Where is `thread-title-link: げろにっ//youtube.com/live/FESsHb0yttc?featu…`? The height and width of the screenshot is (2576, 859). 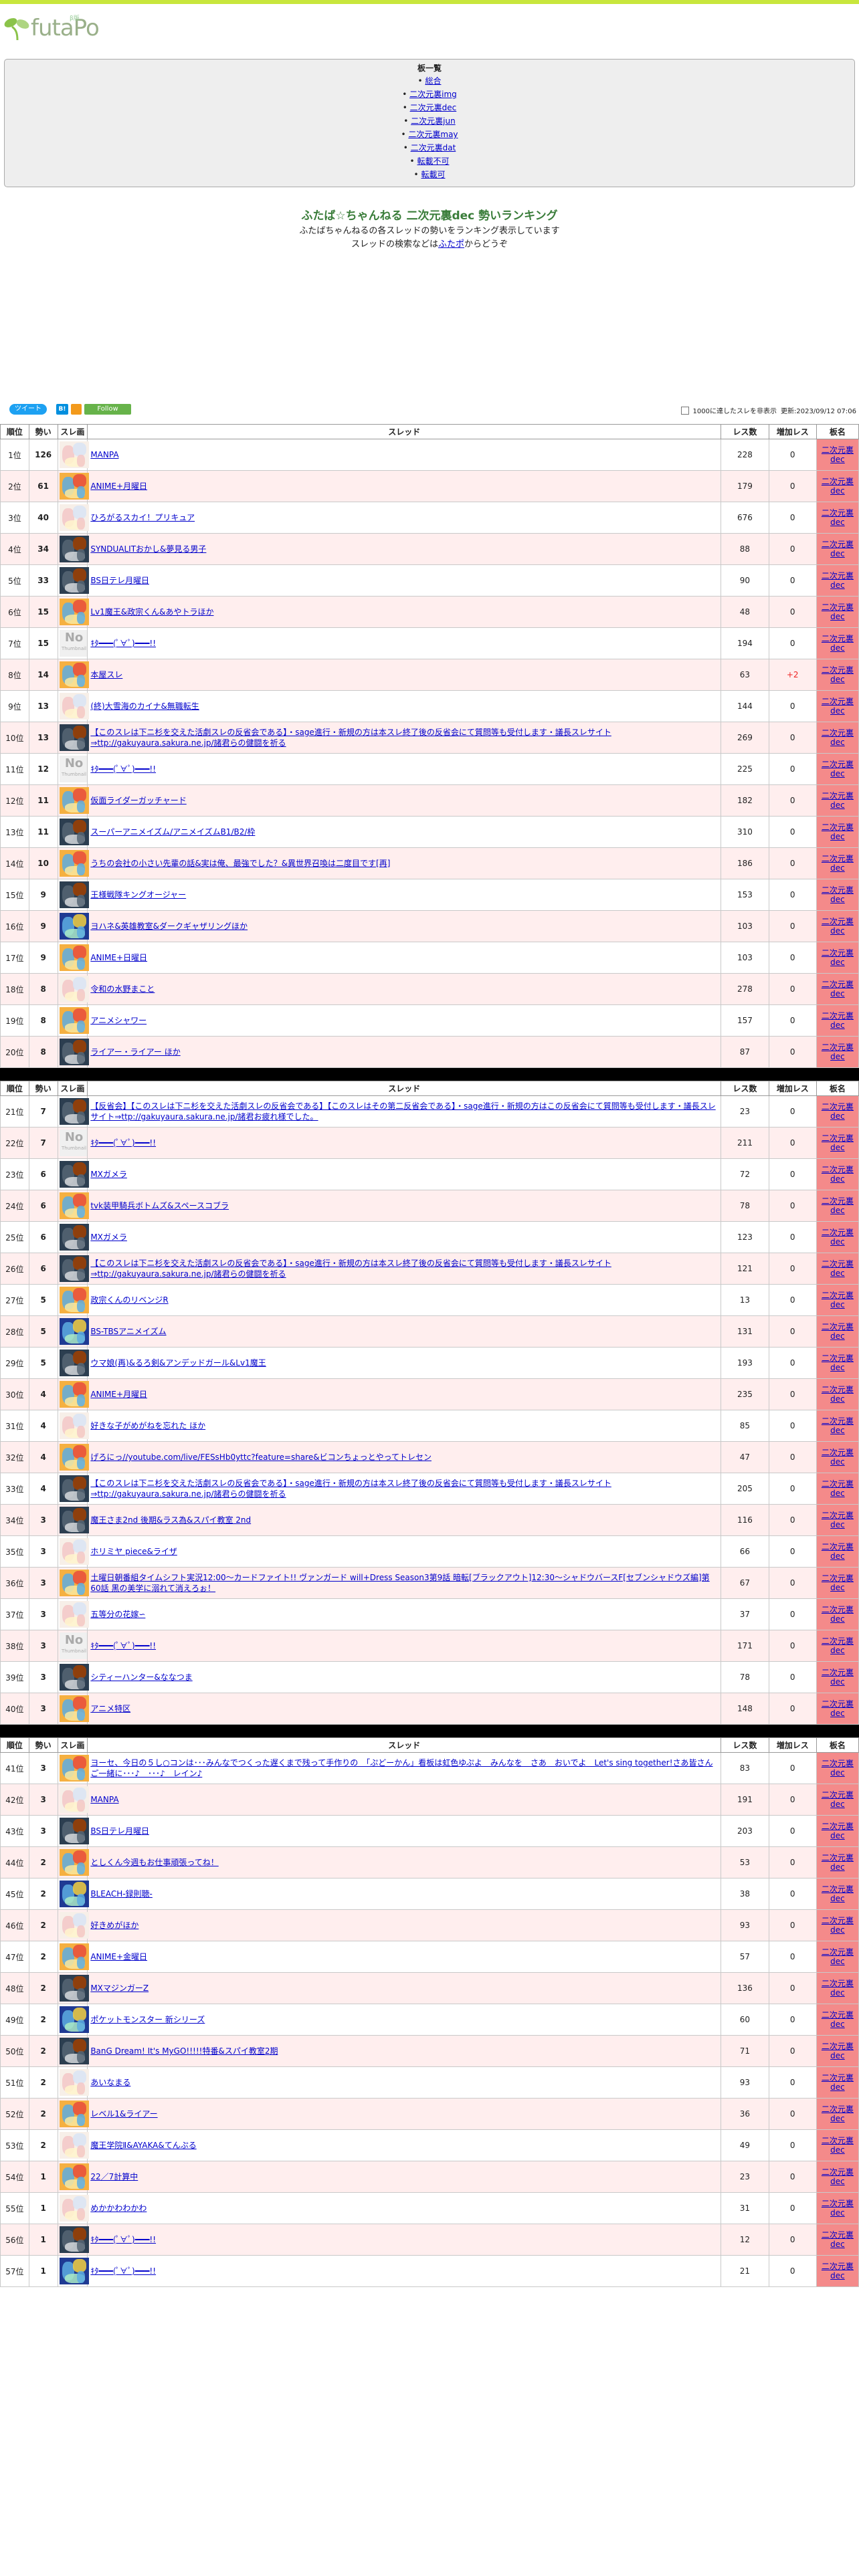
thread-title-link: げろにっ//youtube.com/live/FESsHb0yttc?featu… is located at coordinates (261, 1457).